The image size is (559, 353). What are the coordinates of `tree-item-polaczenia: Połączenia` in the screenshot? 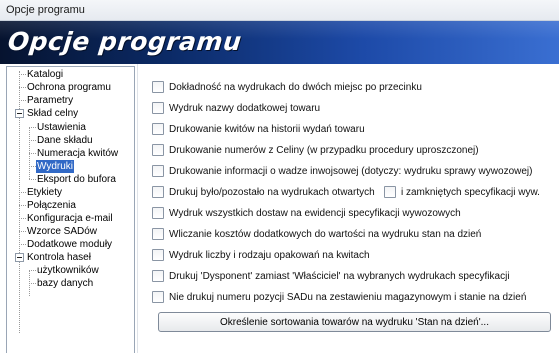 It's located at (51, 205).